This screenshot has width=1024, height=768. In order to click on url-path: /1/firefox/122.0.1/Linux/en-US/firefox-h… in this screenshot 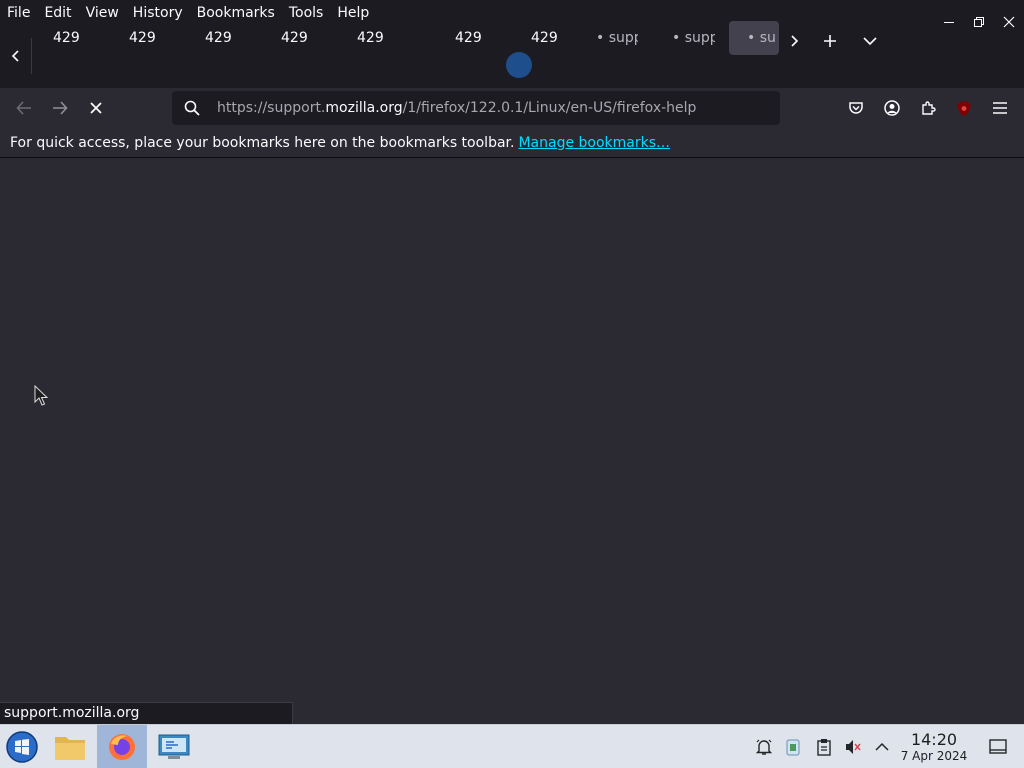, I will do `click(549, 108)`.